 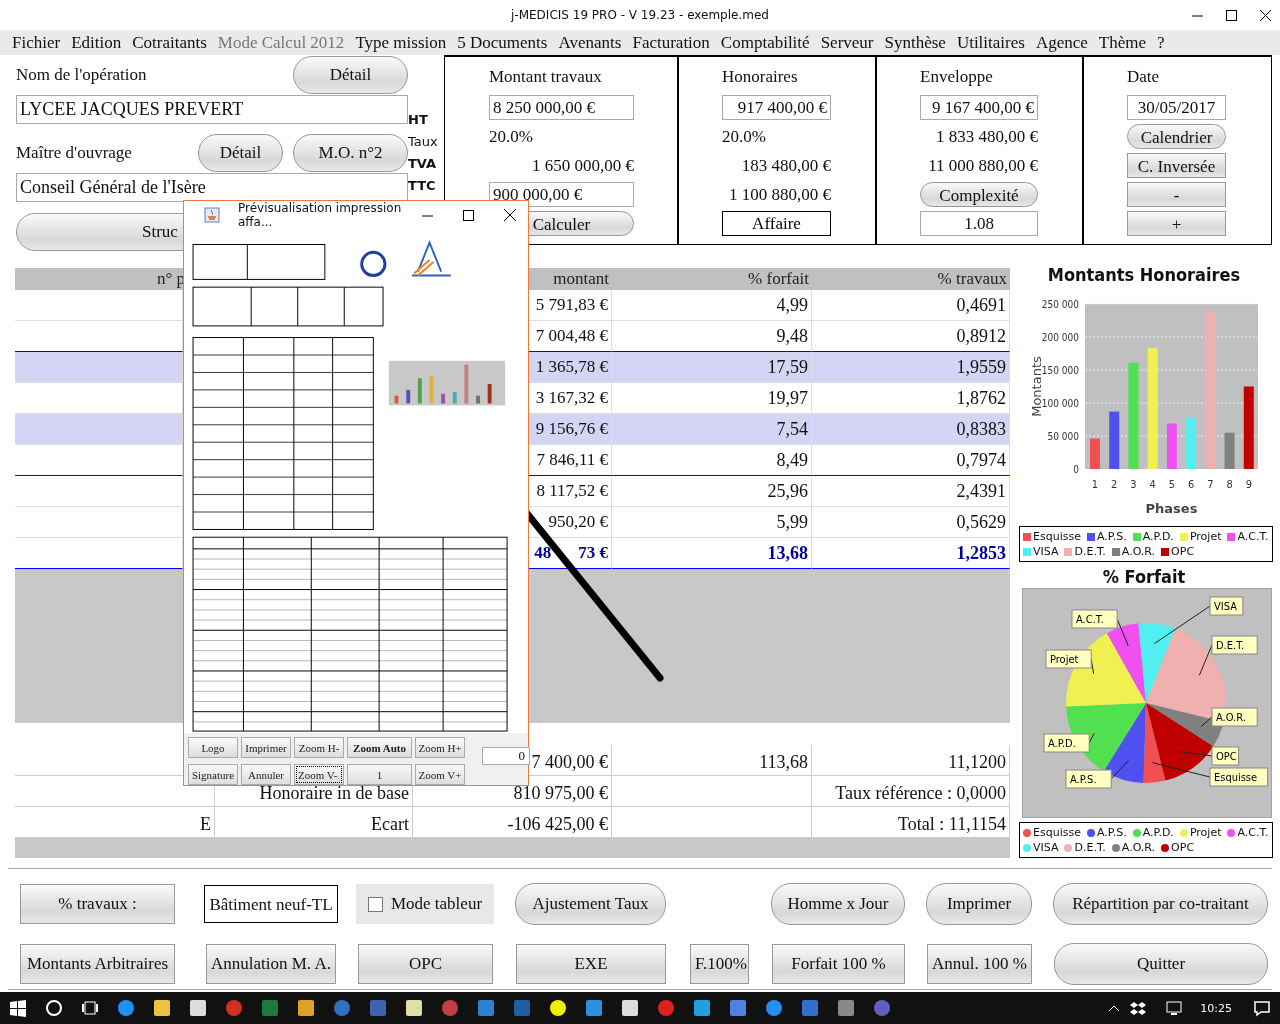 I want to click on action-button: -, so click(x=1176, y=194).